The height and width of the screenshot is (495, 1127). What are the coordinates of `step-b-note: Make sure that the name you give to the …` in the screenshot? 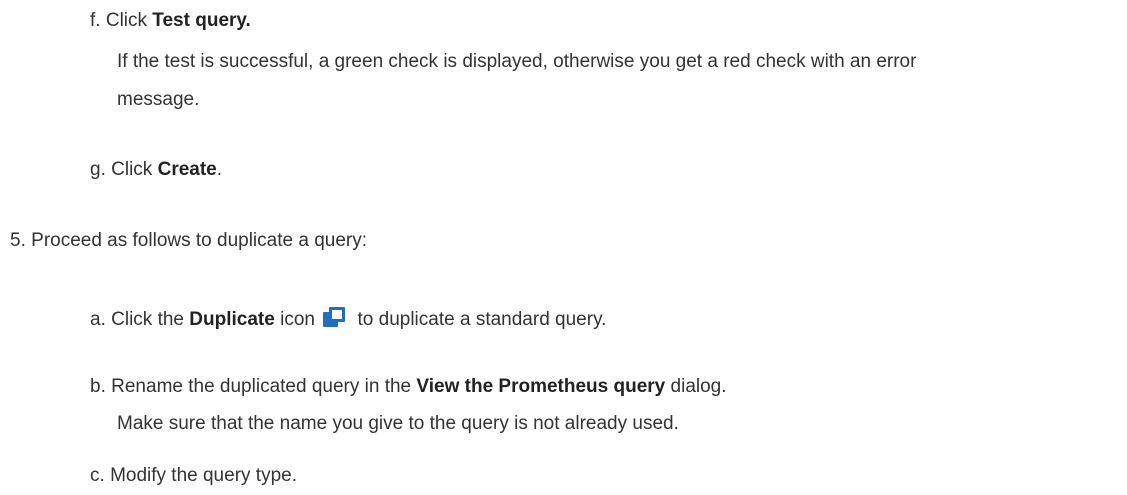 It's located at (398, 423).